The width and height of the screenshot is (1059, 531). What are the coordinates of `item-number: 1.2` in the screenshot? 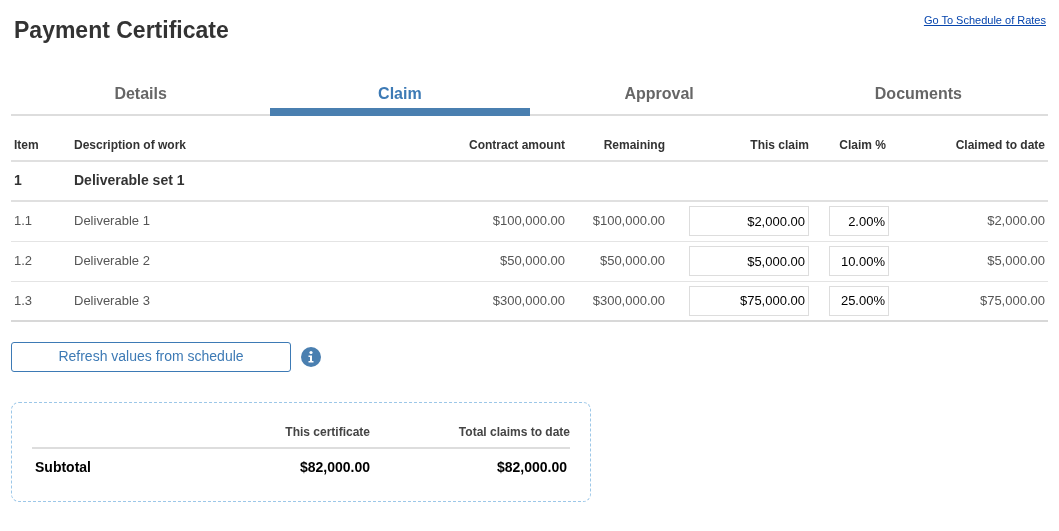 It's located at (23, 261).